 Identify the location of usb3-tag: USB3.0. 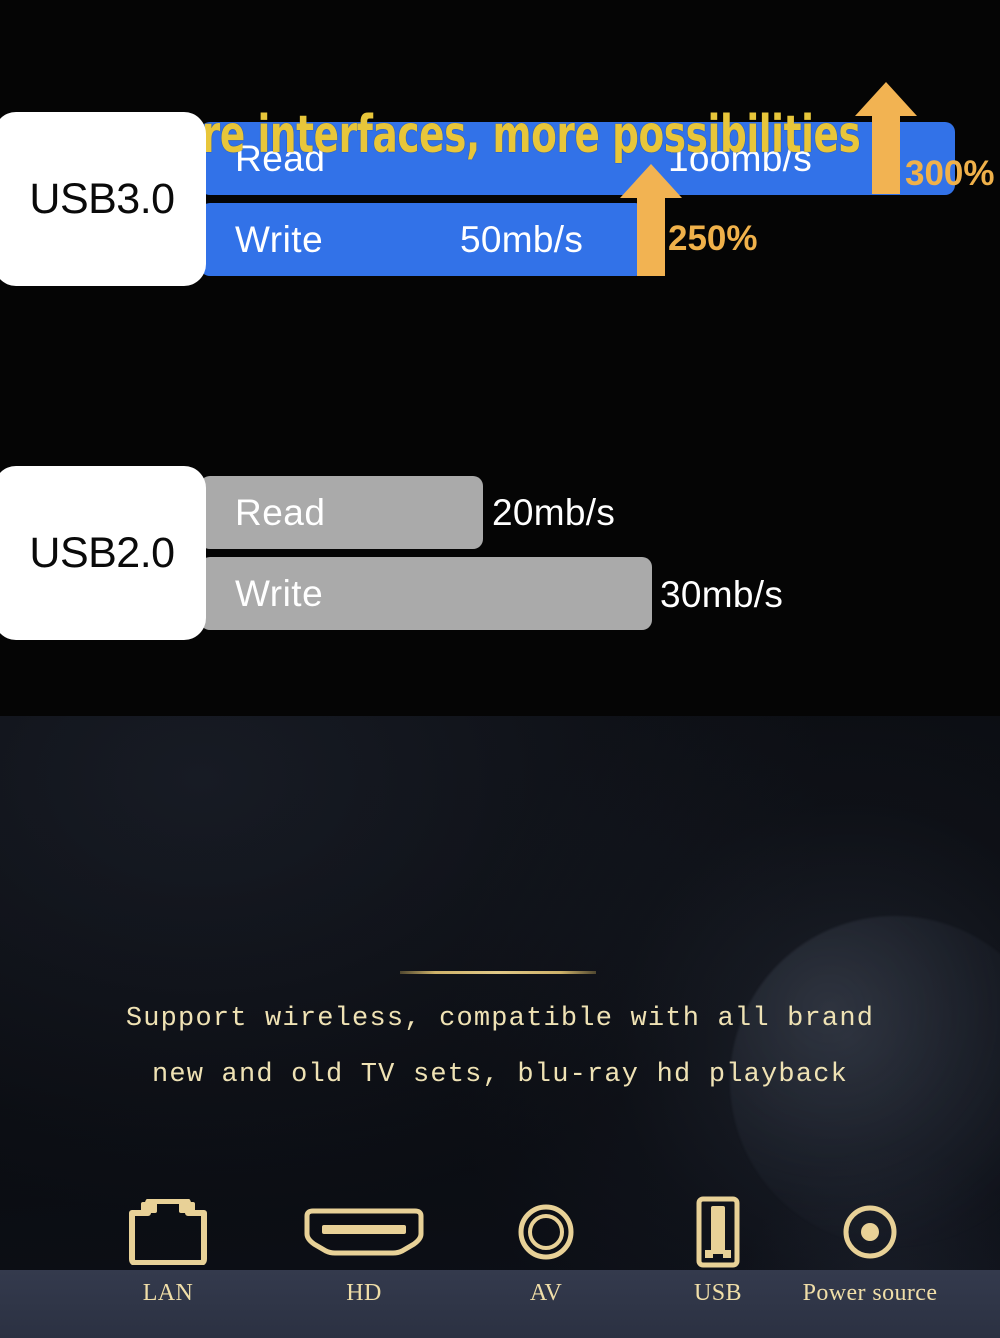
(103, 199).